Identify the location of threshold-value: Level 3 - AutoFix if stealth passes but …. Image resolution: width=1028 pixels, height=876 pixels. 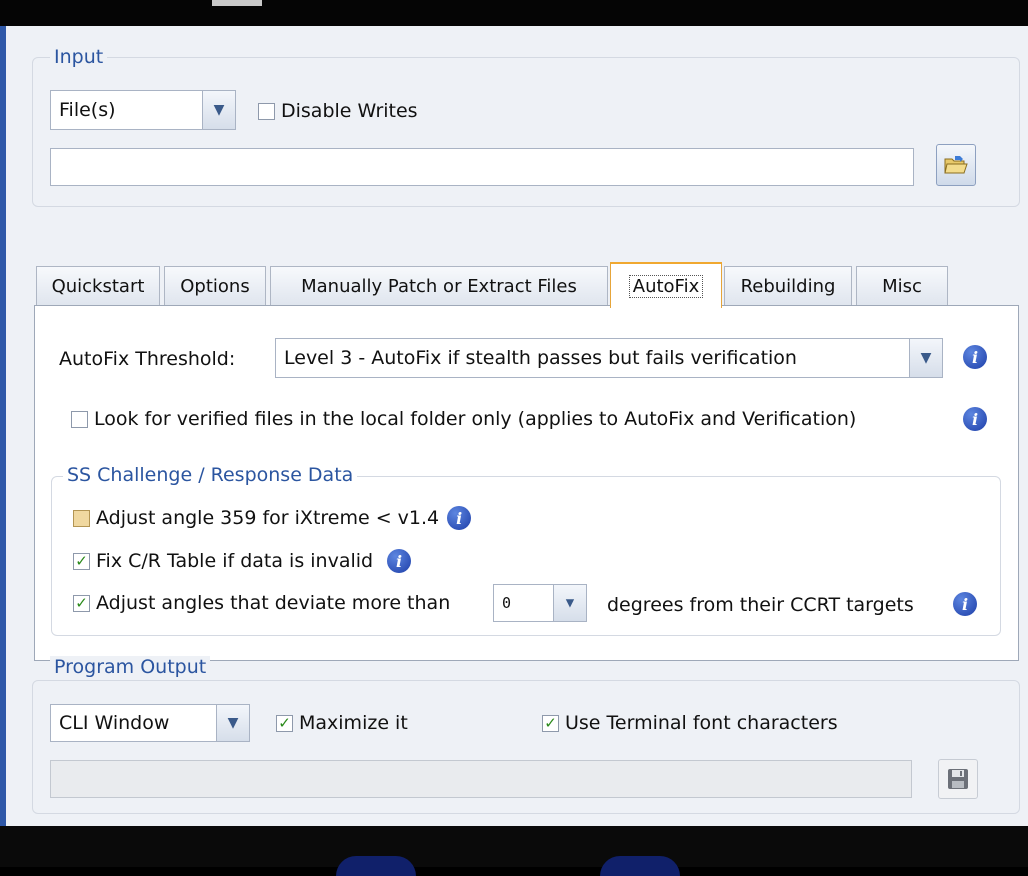
(540, 358).